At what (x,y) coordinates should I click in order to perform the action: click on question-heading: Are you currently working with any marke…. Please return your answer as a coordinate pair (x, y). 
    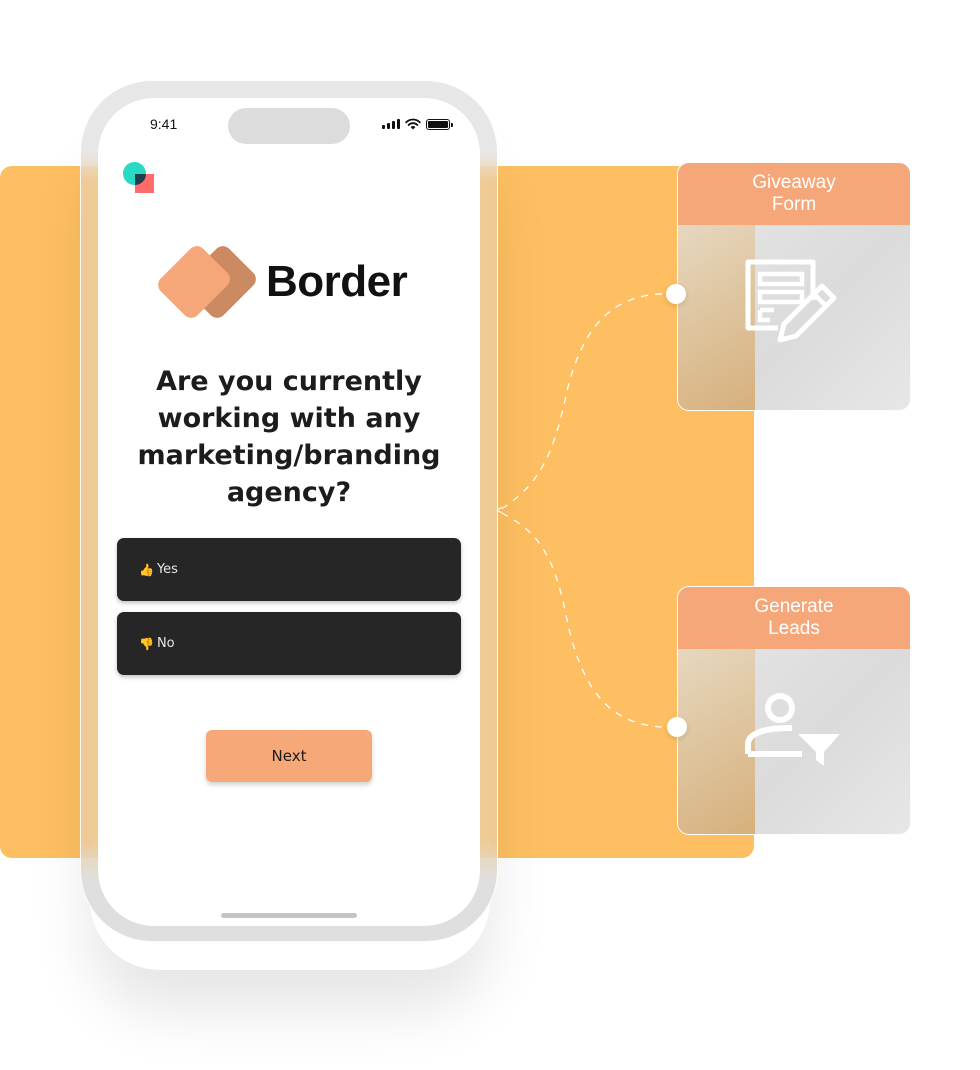
    Looking at the image, I should click on (289, 437).